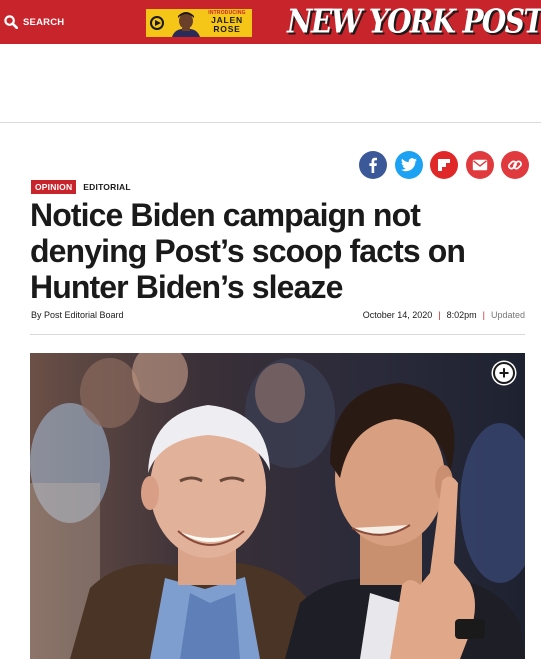 The image size is (541, 659). I want to click on site-logo: NEW YORK POST NEW YORK POST, so click(414, 21).